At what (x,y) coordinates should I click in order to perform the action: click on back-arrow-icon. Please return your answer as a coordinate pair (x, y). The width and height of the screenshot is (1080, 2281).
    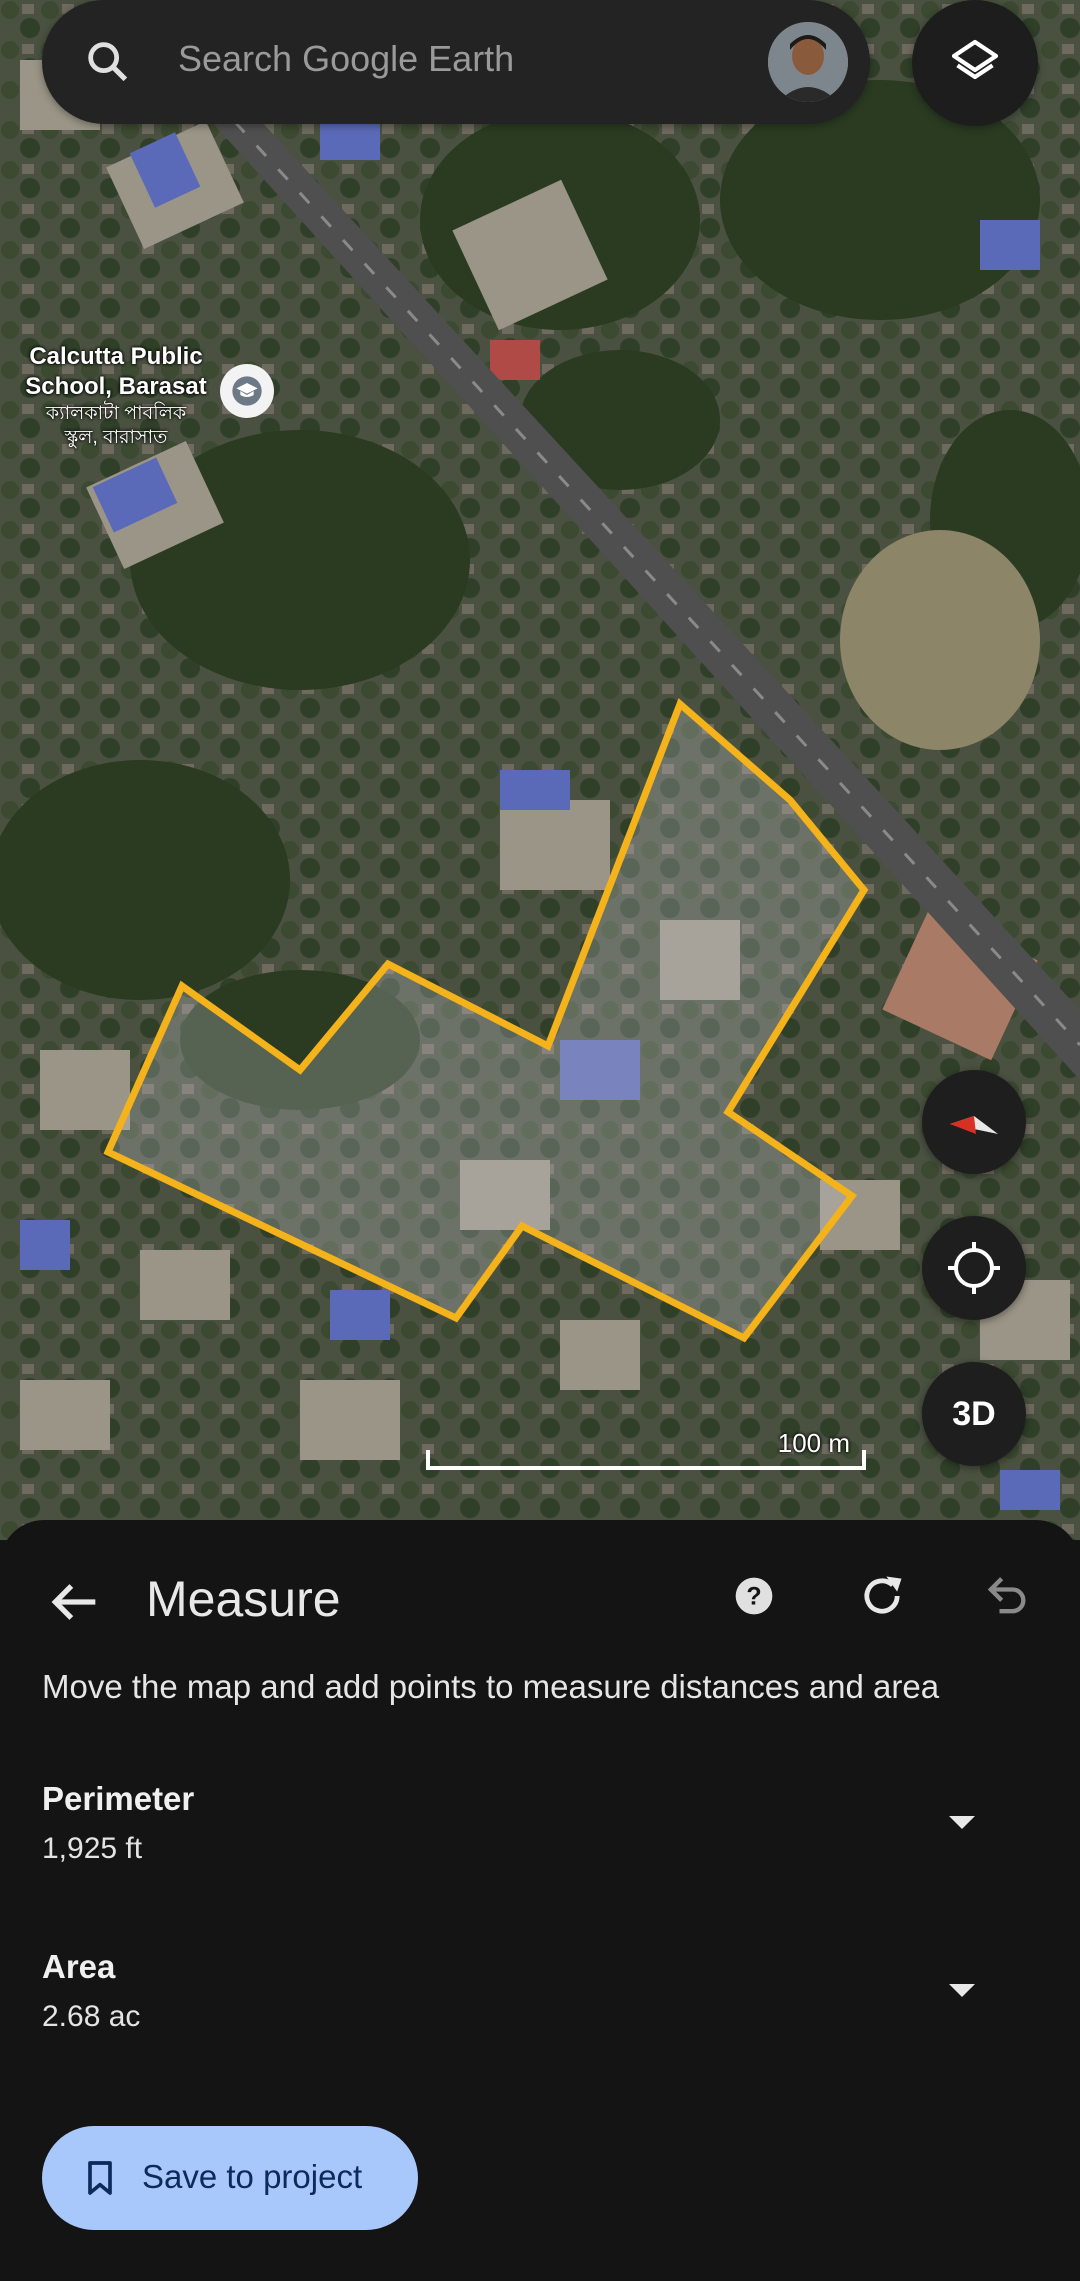
    Looking at the image, I should click on (74, 1602).